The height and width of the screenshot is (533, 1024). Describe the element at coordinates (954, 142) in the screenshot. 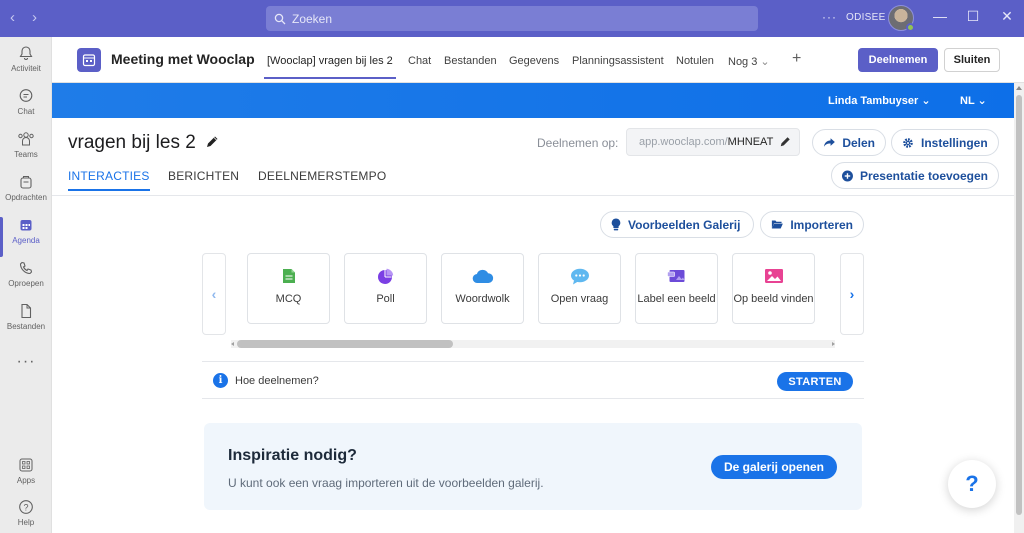

I see `settings-label: Instellingen` at that location.